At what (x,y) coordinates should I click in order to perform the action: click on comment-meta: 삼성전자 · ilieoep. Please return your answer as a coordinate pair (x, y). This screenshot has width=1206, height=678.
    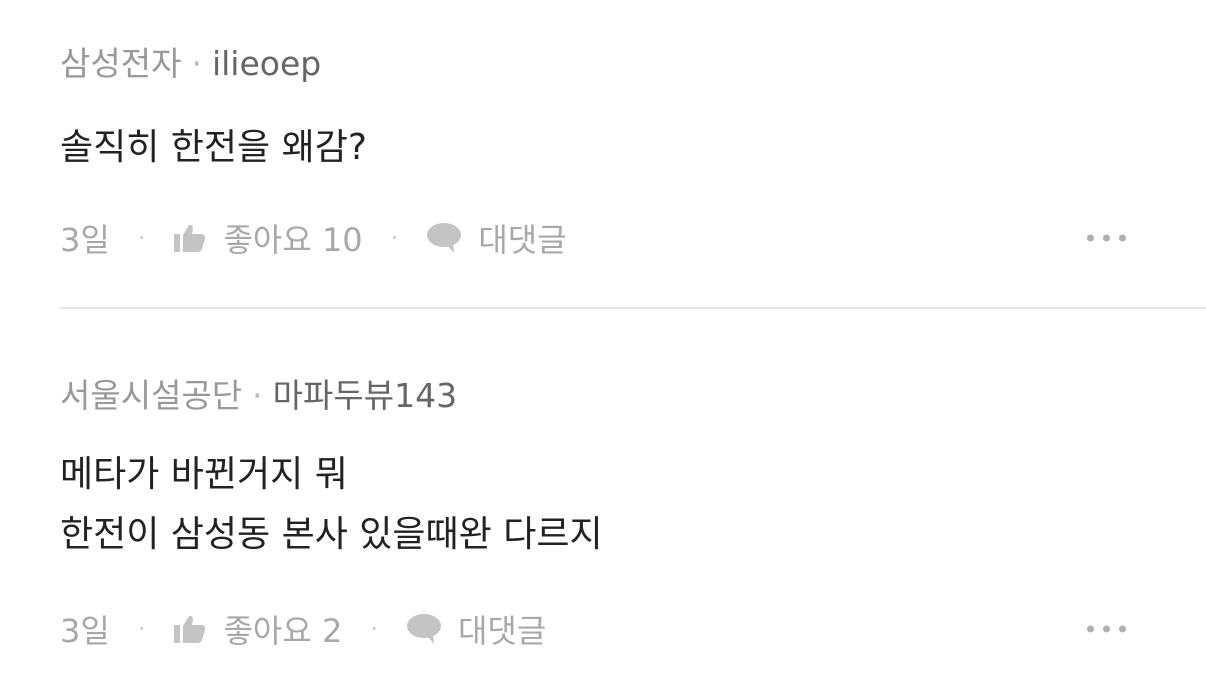
    Looking at the image, I should click on (190, 64).